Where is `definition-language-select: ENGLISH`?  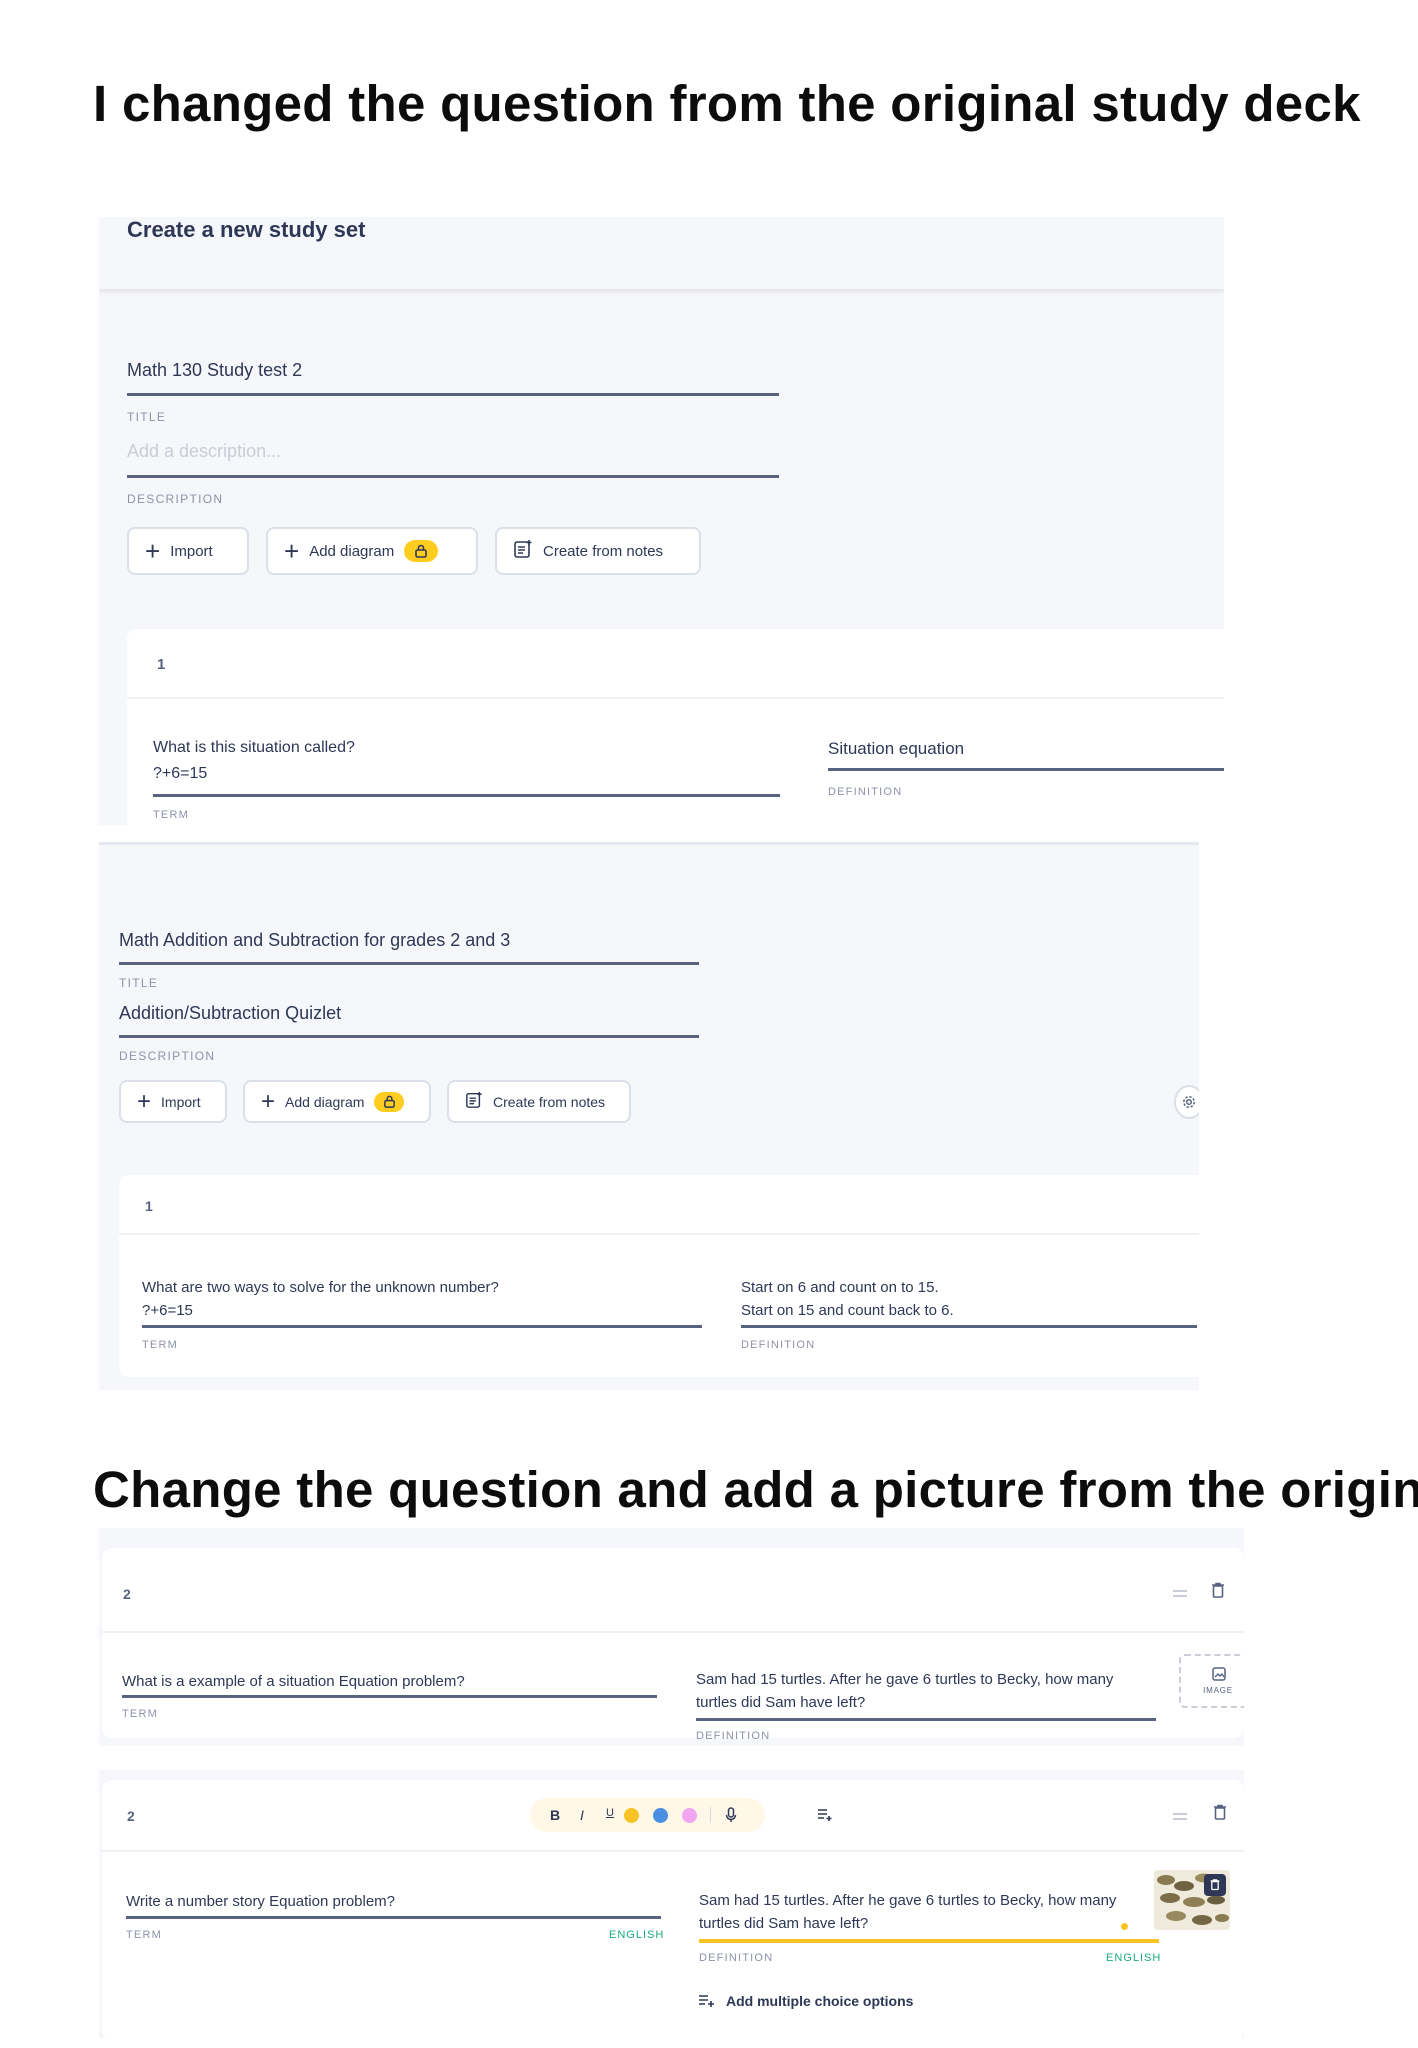
definition-language-select: ENGLISH is located at coordinates (1133, 1958).